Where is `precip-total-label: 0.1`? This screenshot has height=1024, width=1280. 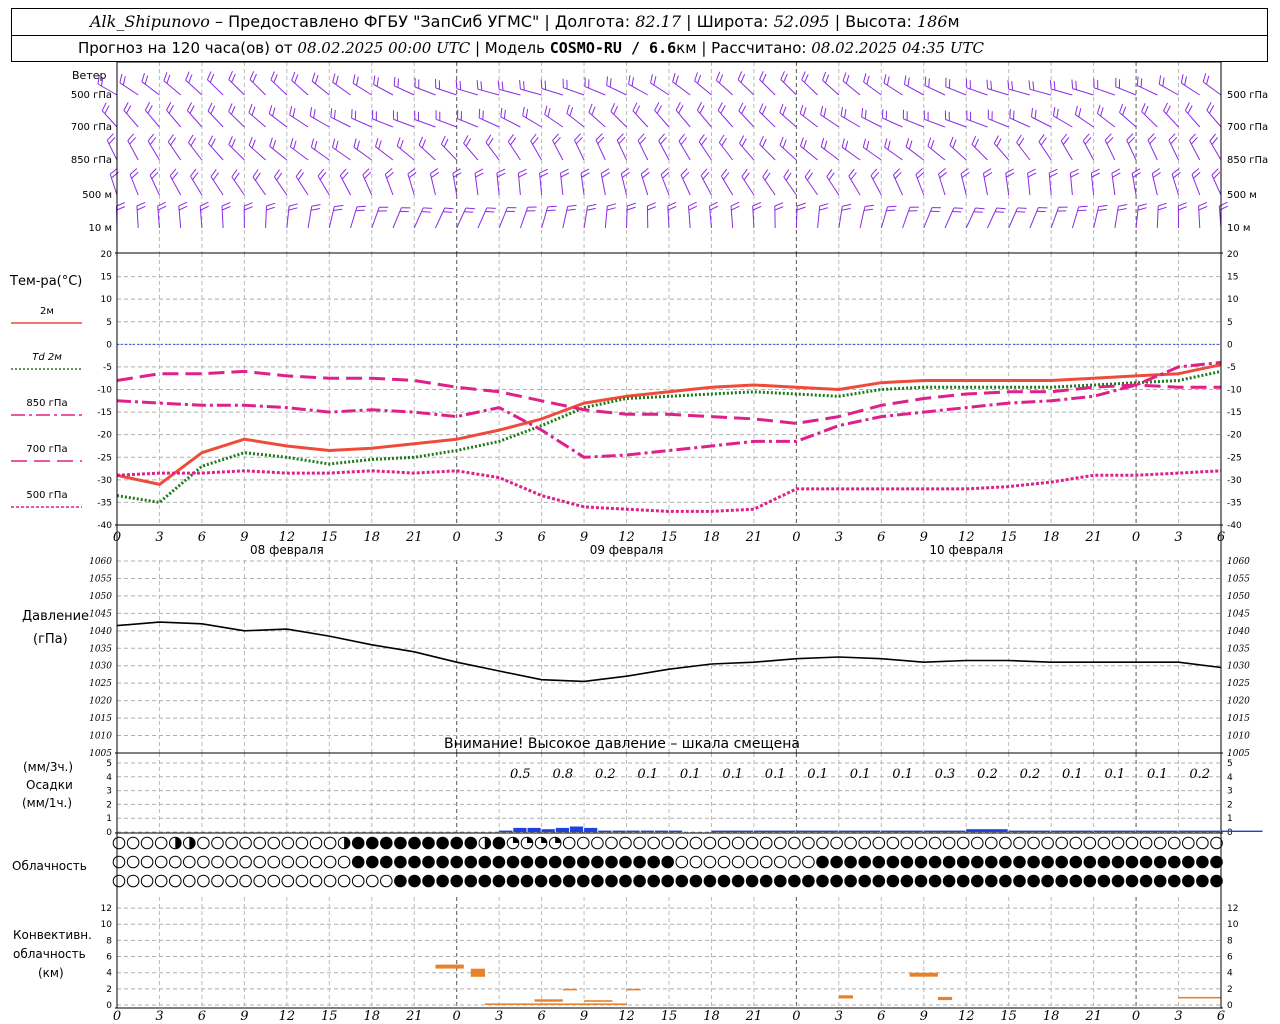 precip-total-label: 0.1 is located at coordinates (817, 774).